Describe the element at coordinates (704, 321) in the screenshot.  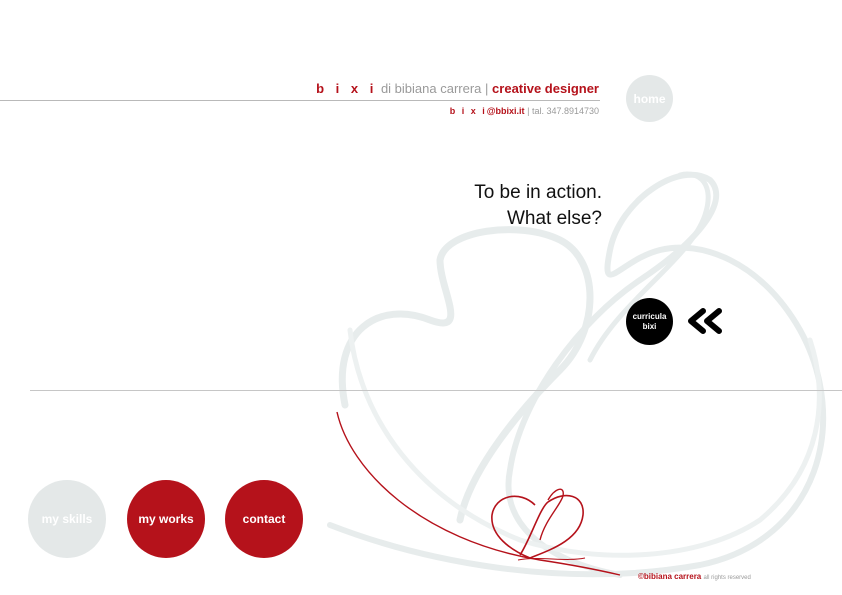
I see `double-chevron-left-icon` at that location.